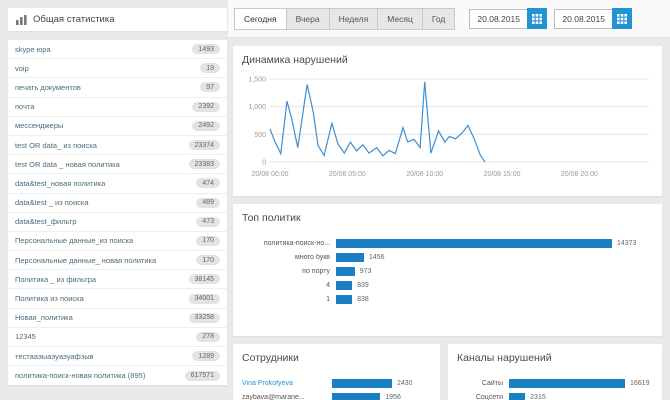  Describe the element at coordinates (583, 18) in the screenshot. I see `date-to-input: 20.08.2015` at that location.